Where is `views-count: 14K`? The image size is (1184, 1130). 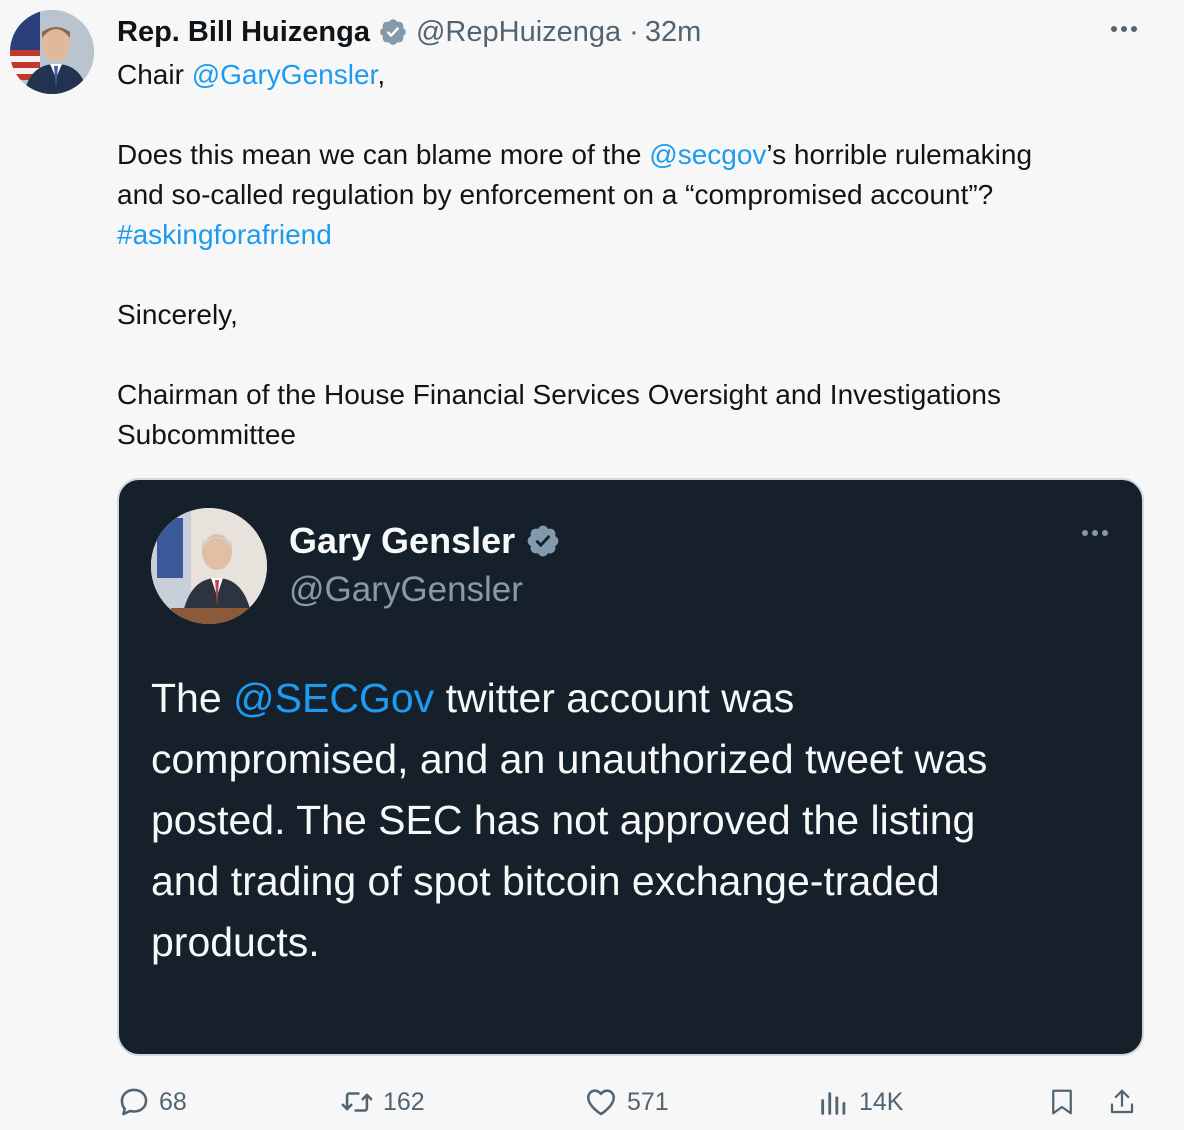 views-count: 14K is located at coordinates (881, 1101).